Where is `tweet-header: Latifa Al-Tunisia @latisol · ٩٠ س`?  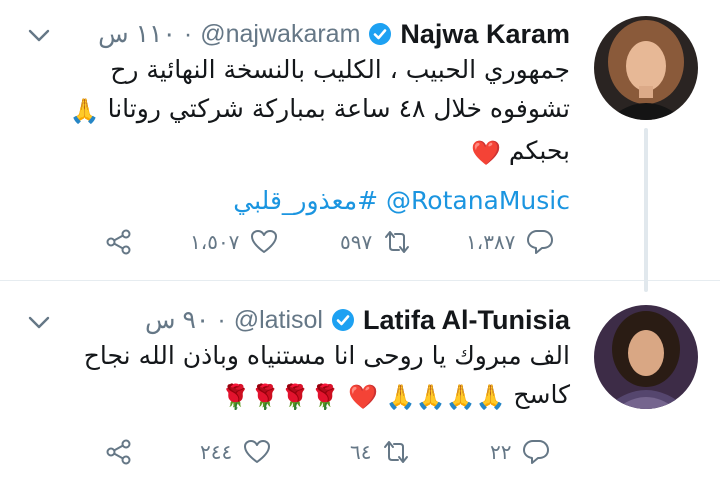 tweet-header: Latifa Al-Tunisia @latisol · ٩٠ س is located at coordinates (357, 320).